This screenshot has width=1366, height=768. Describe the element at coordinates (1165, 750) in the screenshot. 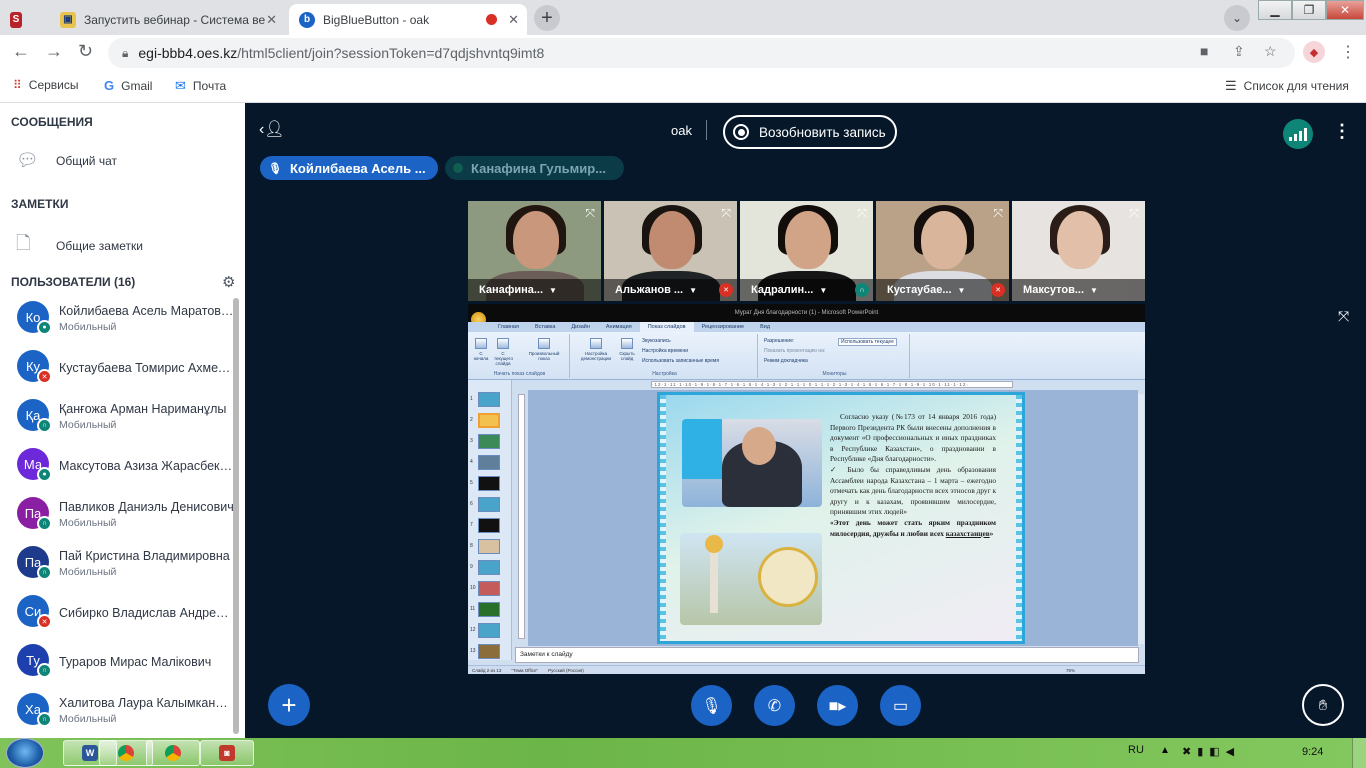

I see `tray-arrow-icon: ▲` at that location.